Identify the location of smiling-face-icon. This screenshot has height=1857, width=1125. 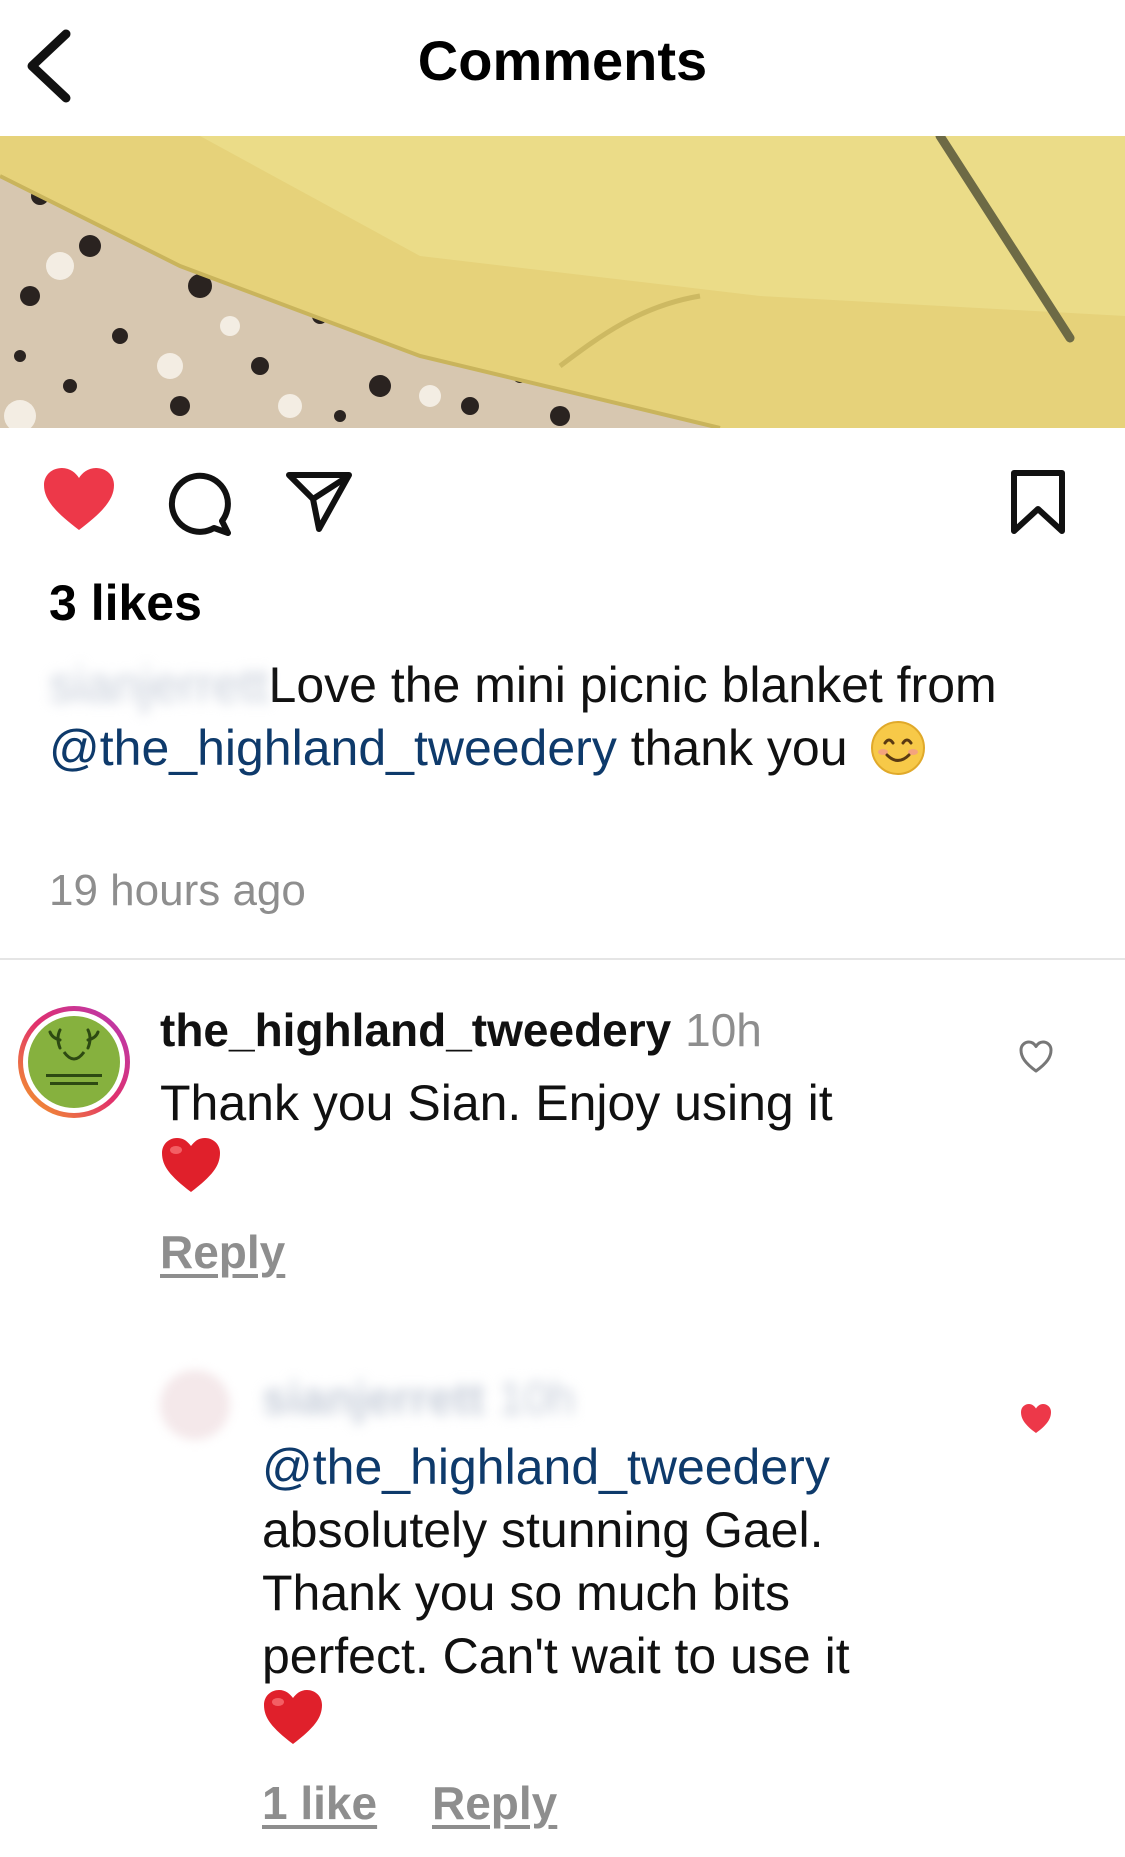
(898, 748).